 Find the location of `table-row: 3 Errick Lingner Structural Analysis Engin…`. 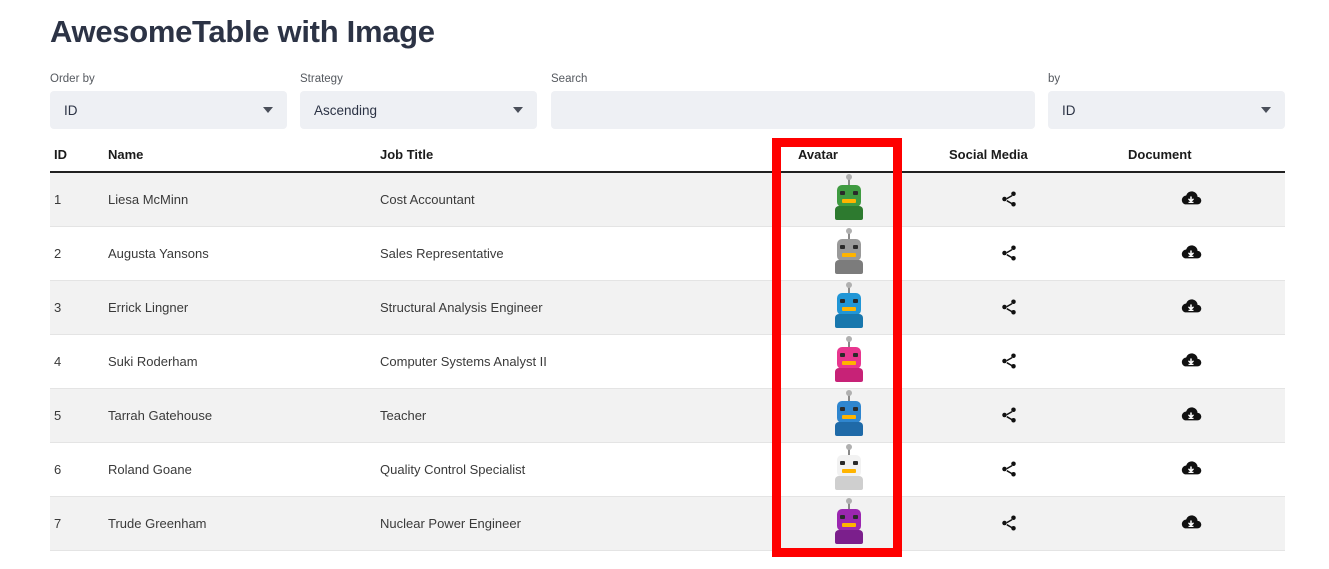

table-row: 3 Errick Lingner Structural Analysis Engin… is located at coordinates (667, 307).